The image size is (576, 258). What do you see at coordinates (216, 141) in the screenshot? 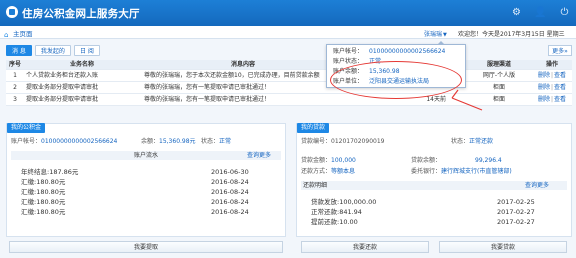
I see `fund-status-info: 状态：正常` at bounding box center [216, 141].